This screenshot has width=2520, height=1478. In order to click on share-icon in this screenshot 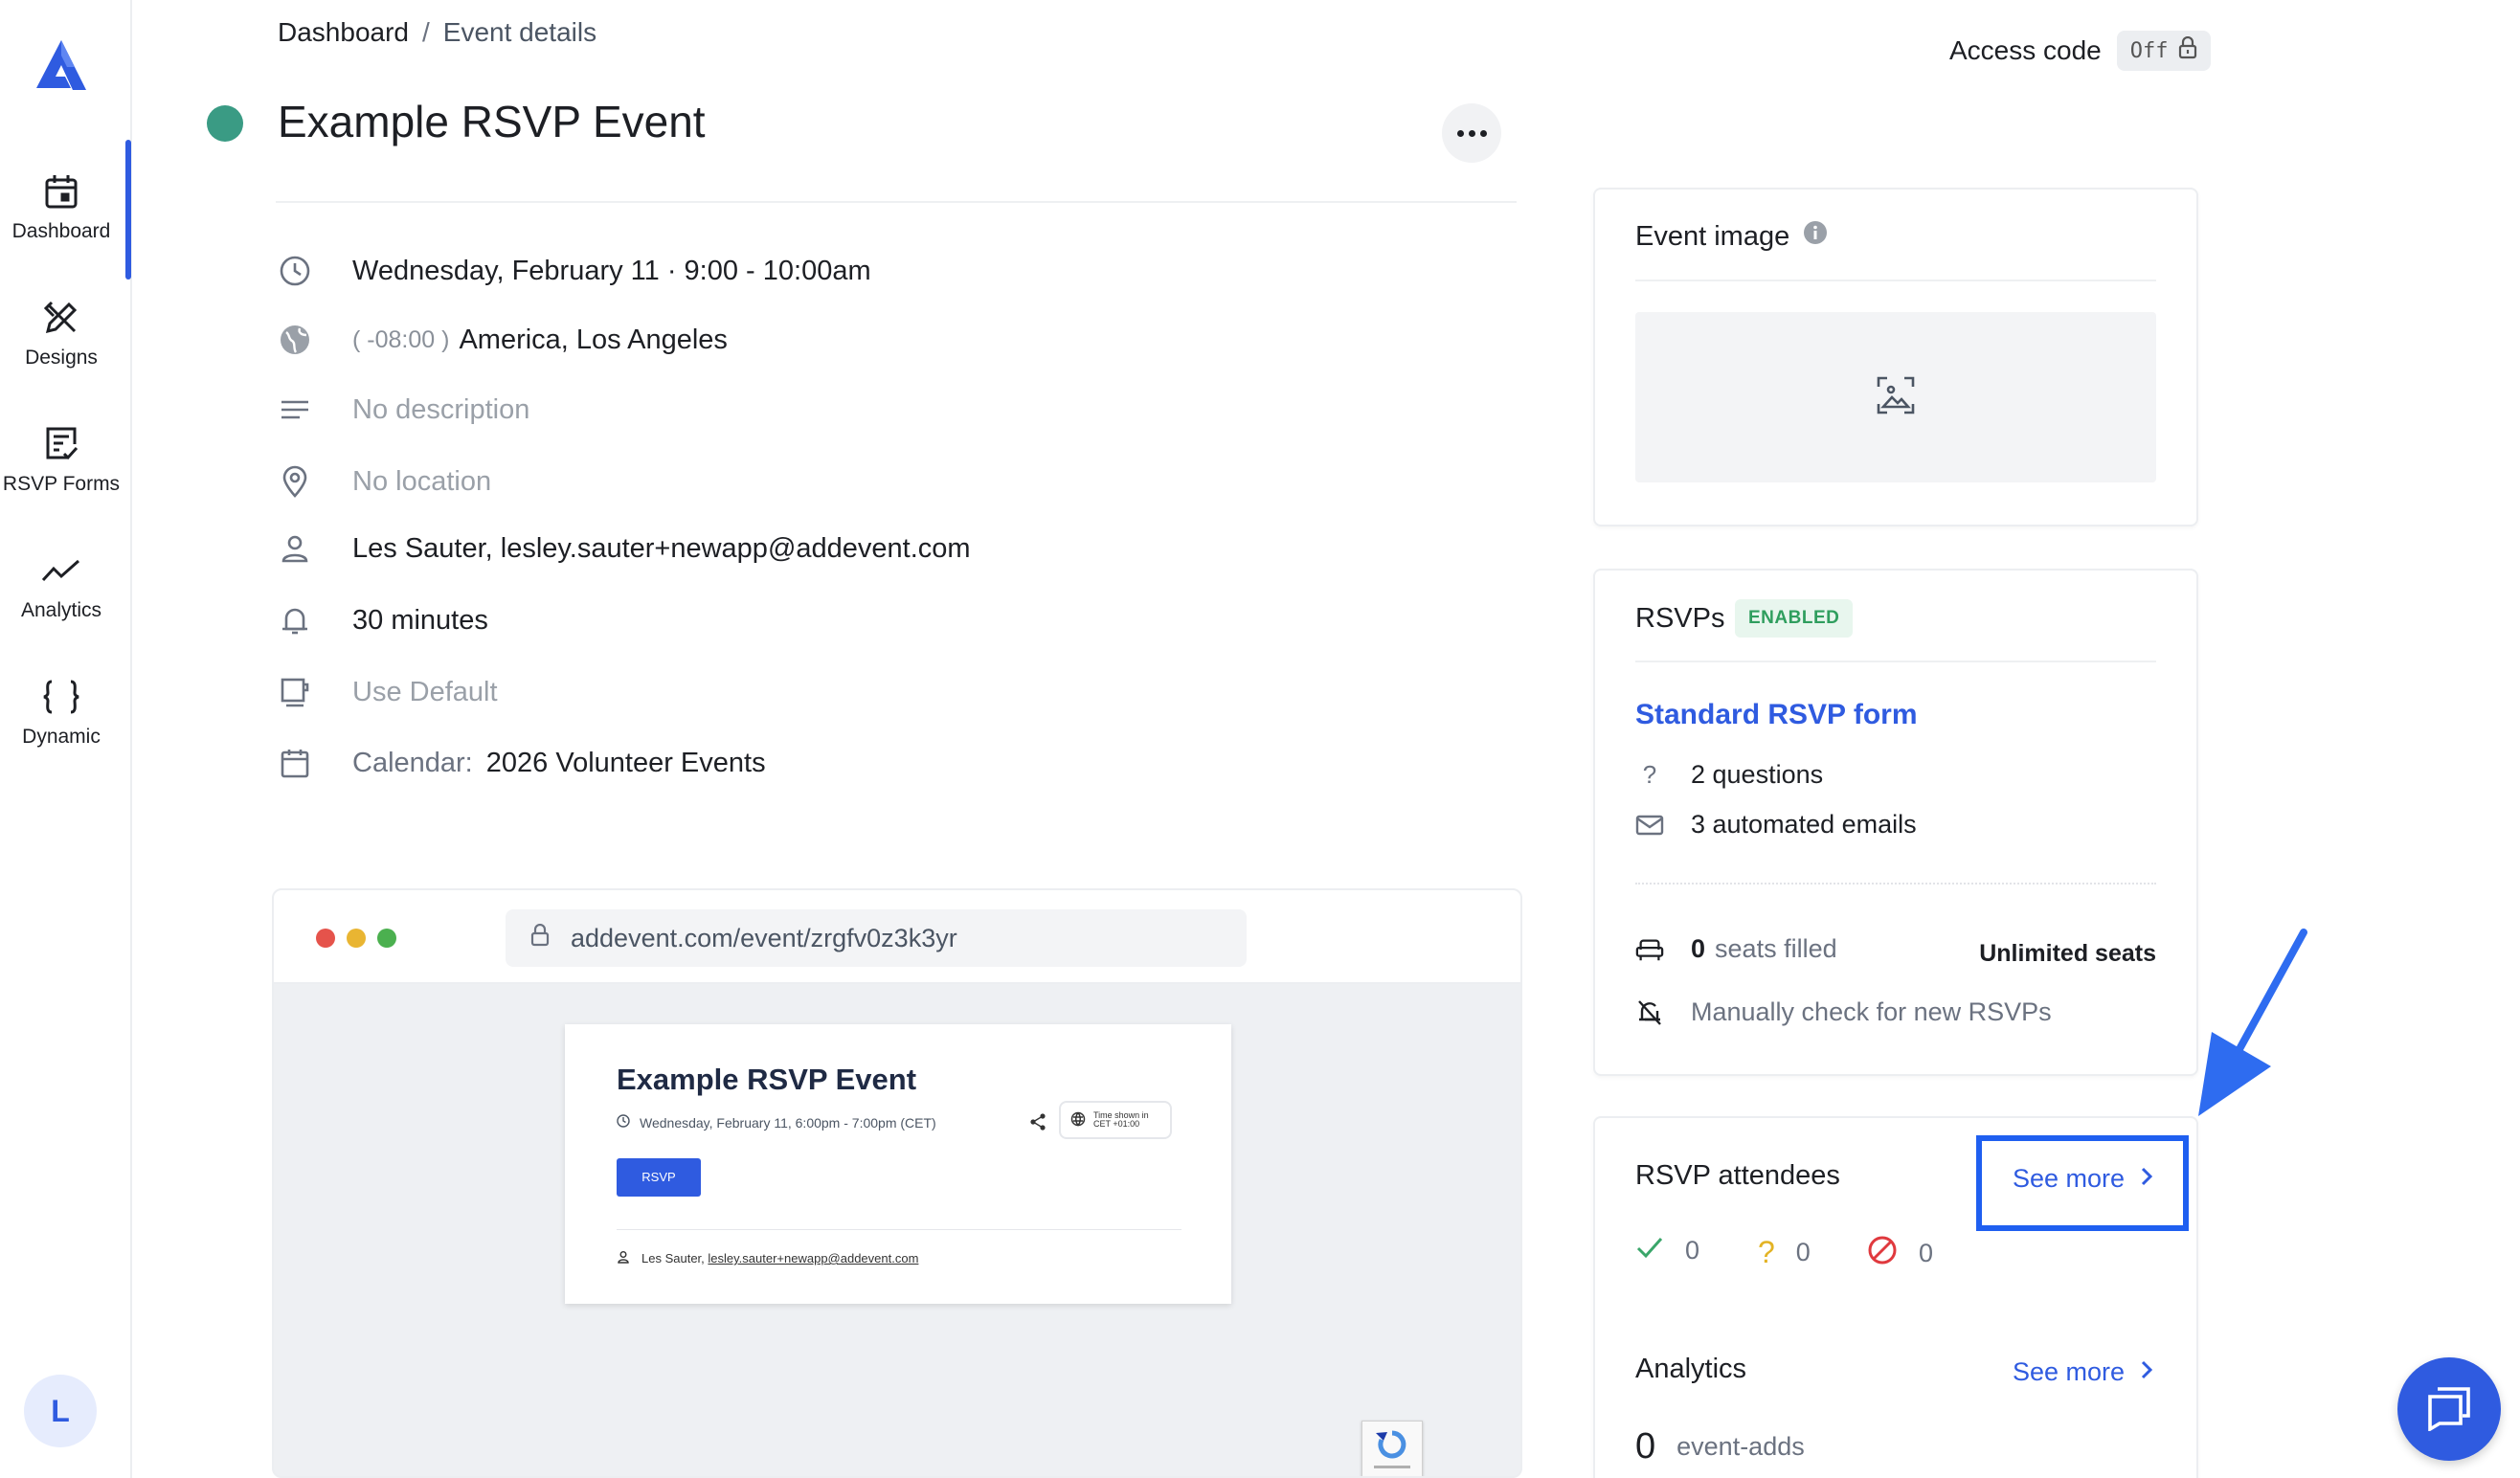, I will do `click(1037, 1124)`.